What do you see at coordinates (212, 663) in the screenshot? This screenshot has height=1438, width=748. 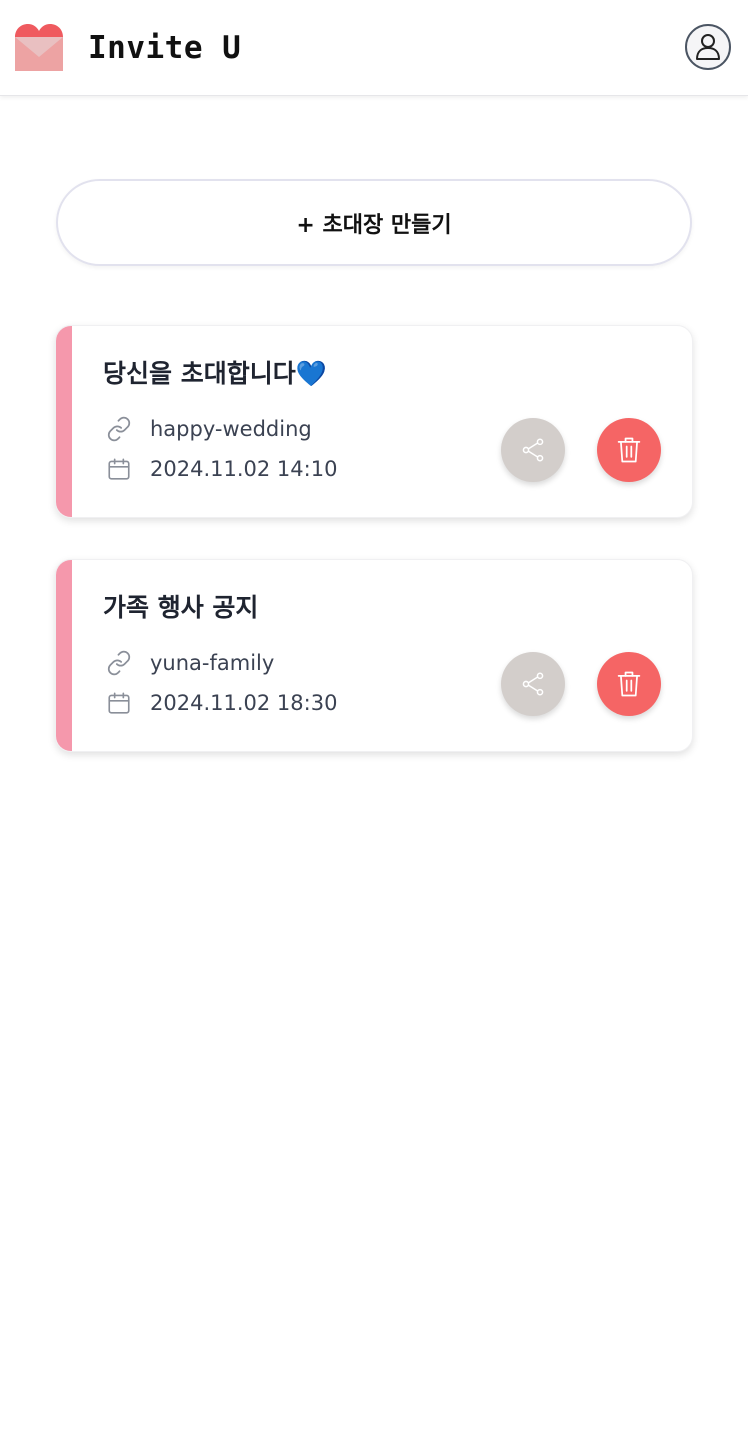 I see `invitation-slug: yuna-family` at bounding box center [212, 663].